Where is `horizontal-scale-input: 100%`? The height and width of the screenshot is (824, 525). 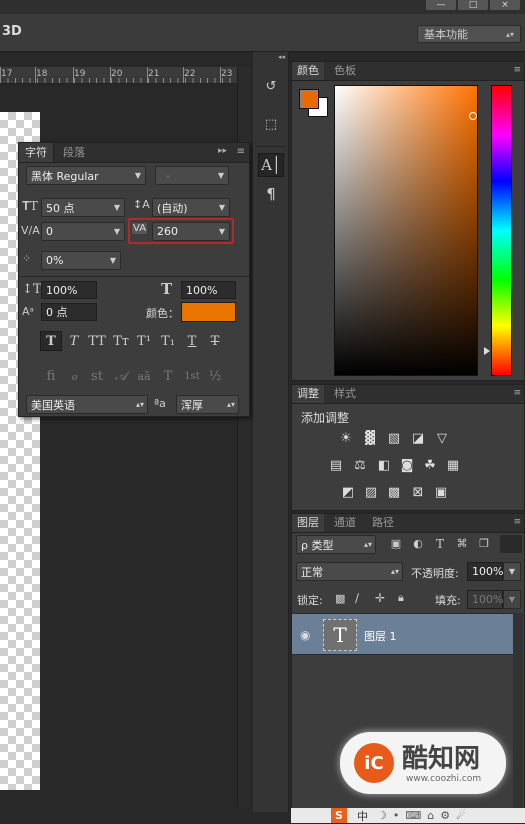 horizontal-scale-input: 100% is located at coordinates (208, 290).